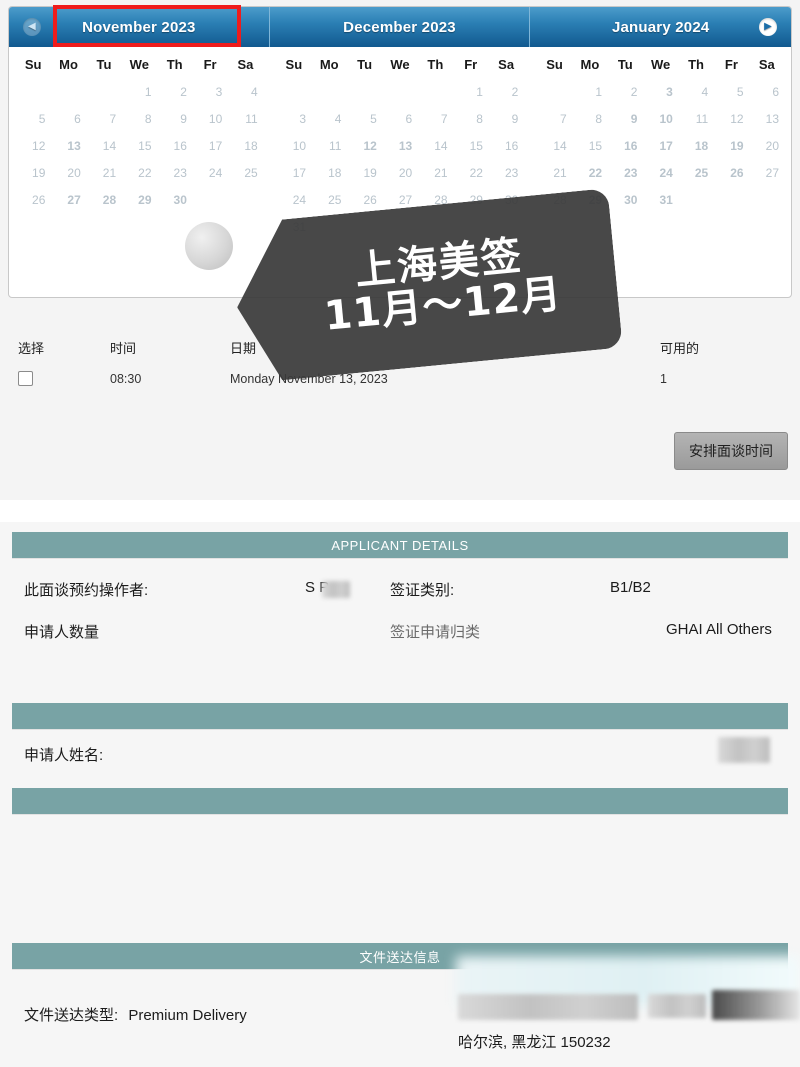 The image size is (800, 1067). What do you see at coordinates (126, 378) in the screenshot?
I see `slot-time: 08:30` at bounding box center [126, 378].